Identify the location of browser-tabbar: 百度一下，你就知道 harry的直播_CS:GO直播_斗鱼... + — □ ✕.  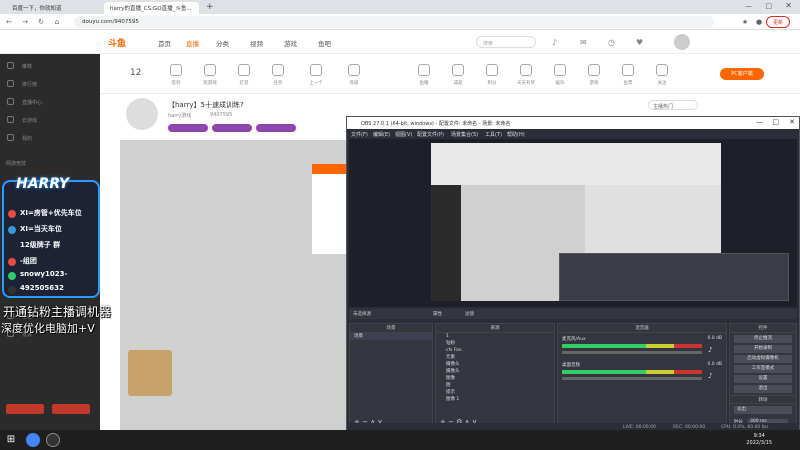
(400, 7).